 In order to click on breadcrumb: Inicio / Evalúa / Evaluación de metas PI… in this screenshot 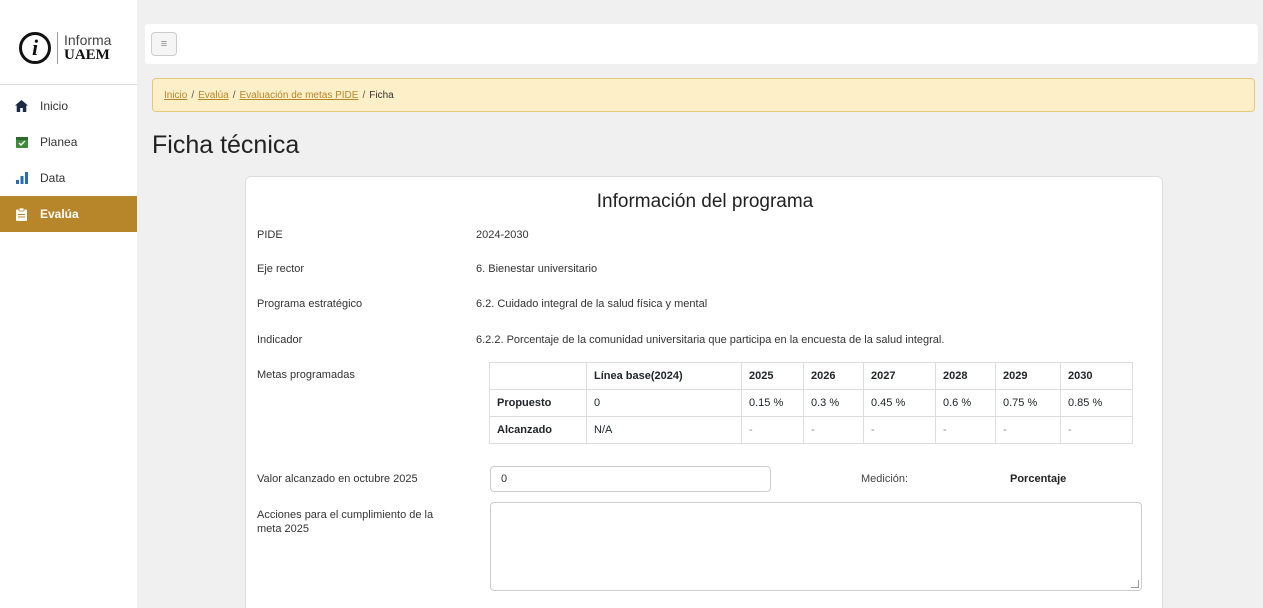, I will do `click(703, 95)`.